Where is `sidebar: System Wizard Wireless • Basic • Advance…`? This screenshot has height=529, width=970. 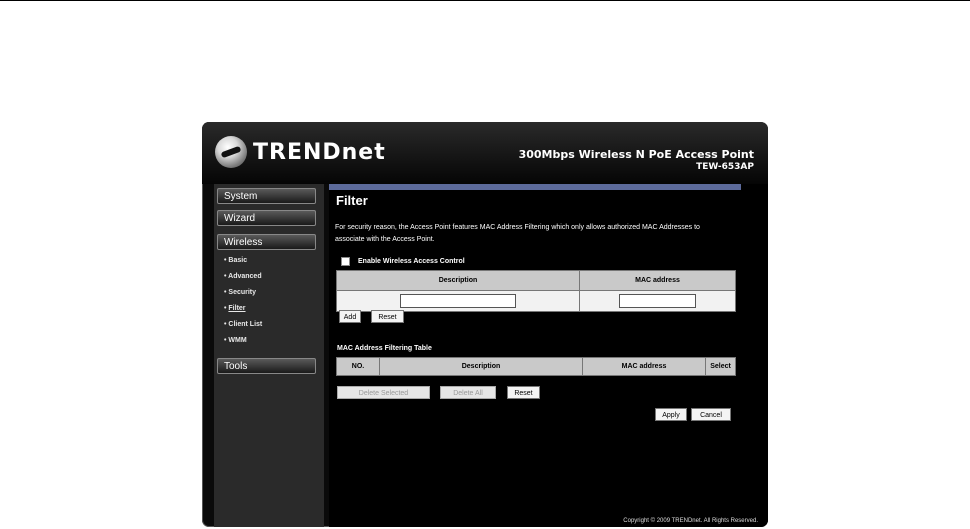 sidebar: System Wizard Wireless • Basic • Advance… is located at coordinates (269, 355).